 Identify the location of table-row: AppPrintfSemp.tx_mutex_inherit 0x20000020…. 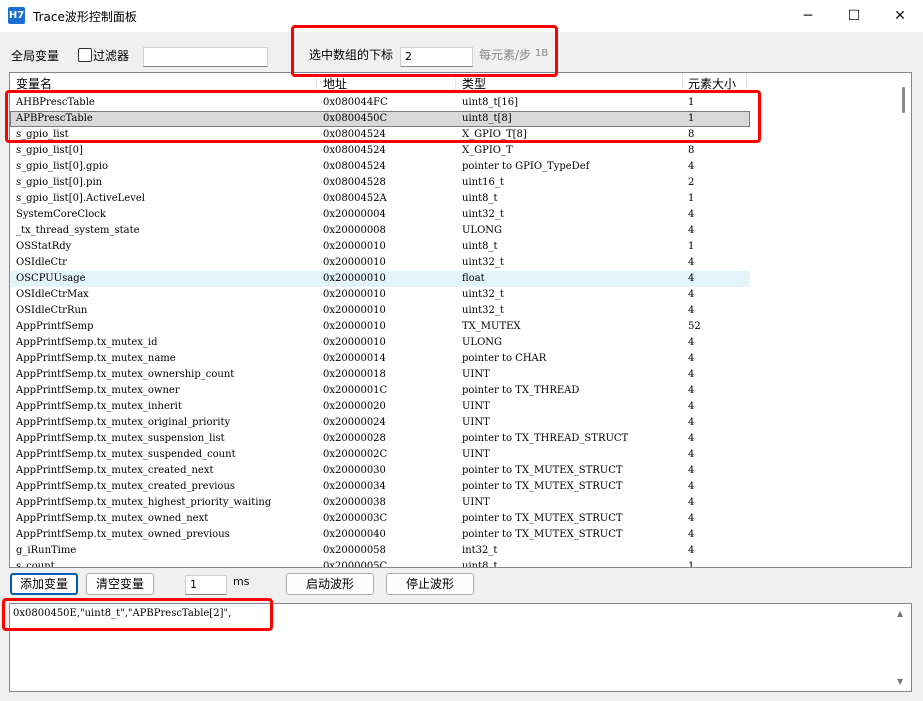
(380, 407).